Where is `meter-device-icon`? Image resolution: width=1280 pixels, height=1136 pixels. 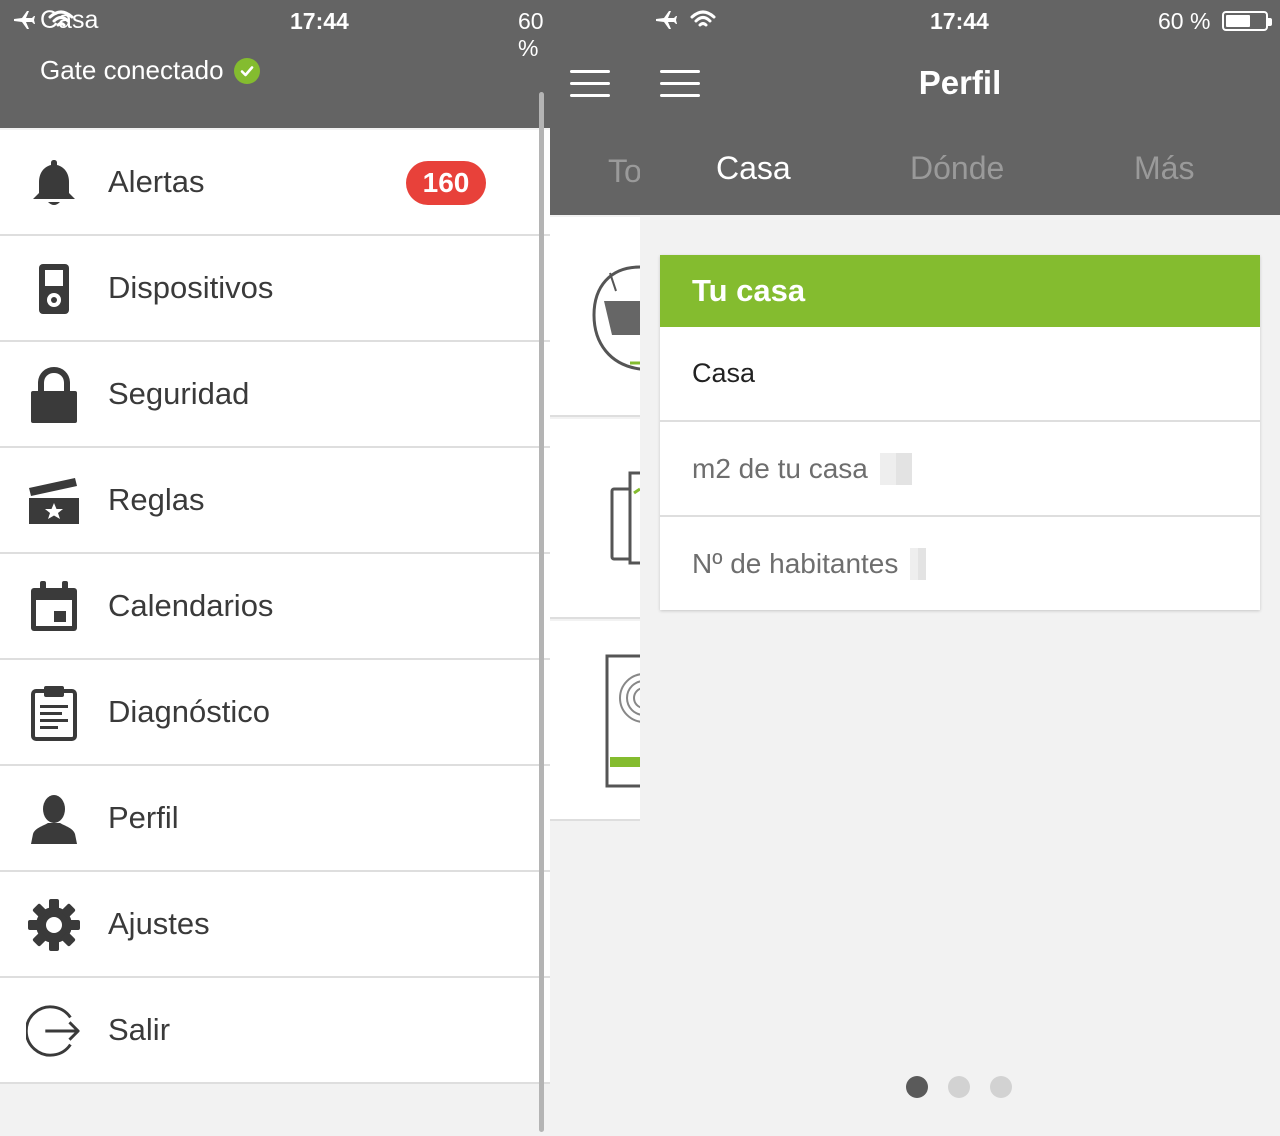
meter-device-icon is located at coordinates (622, 721).